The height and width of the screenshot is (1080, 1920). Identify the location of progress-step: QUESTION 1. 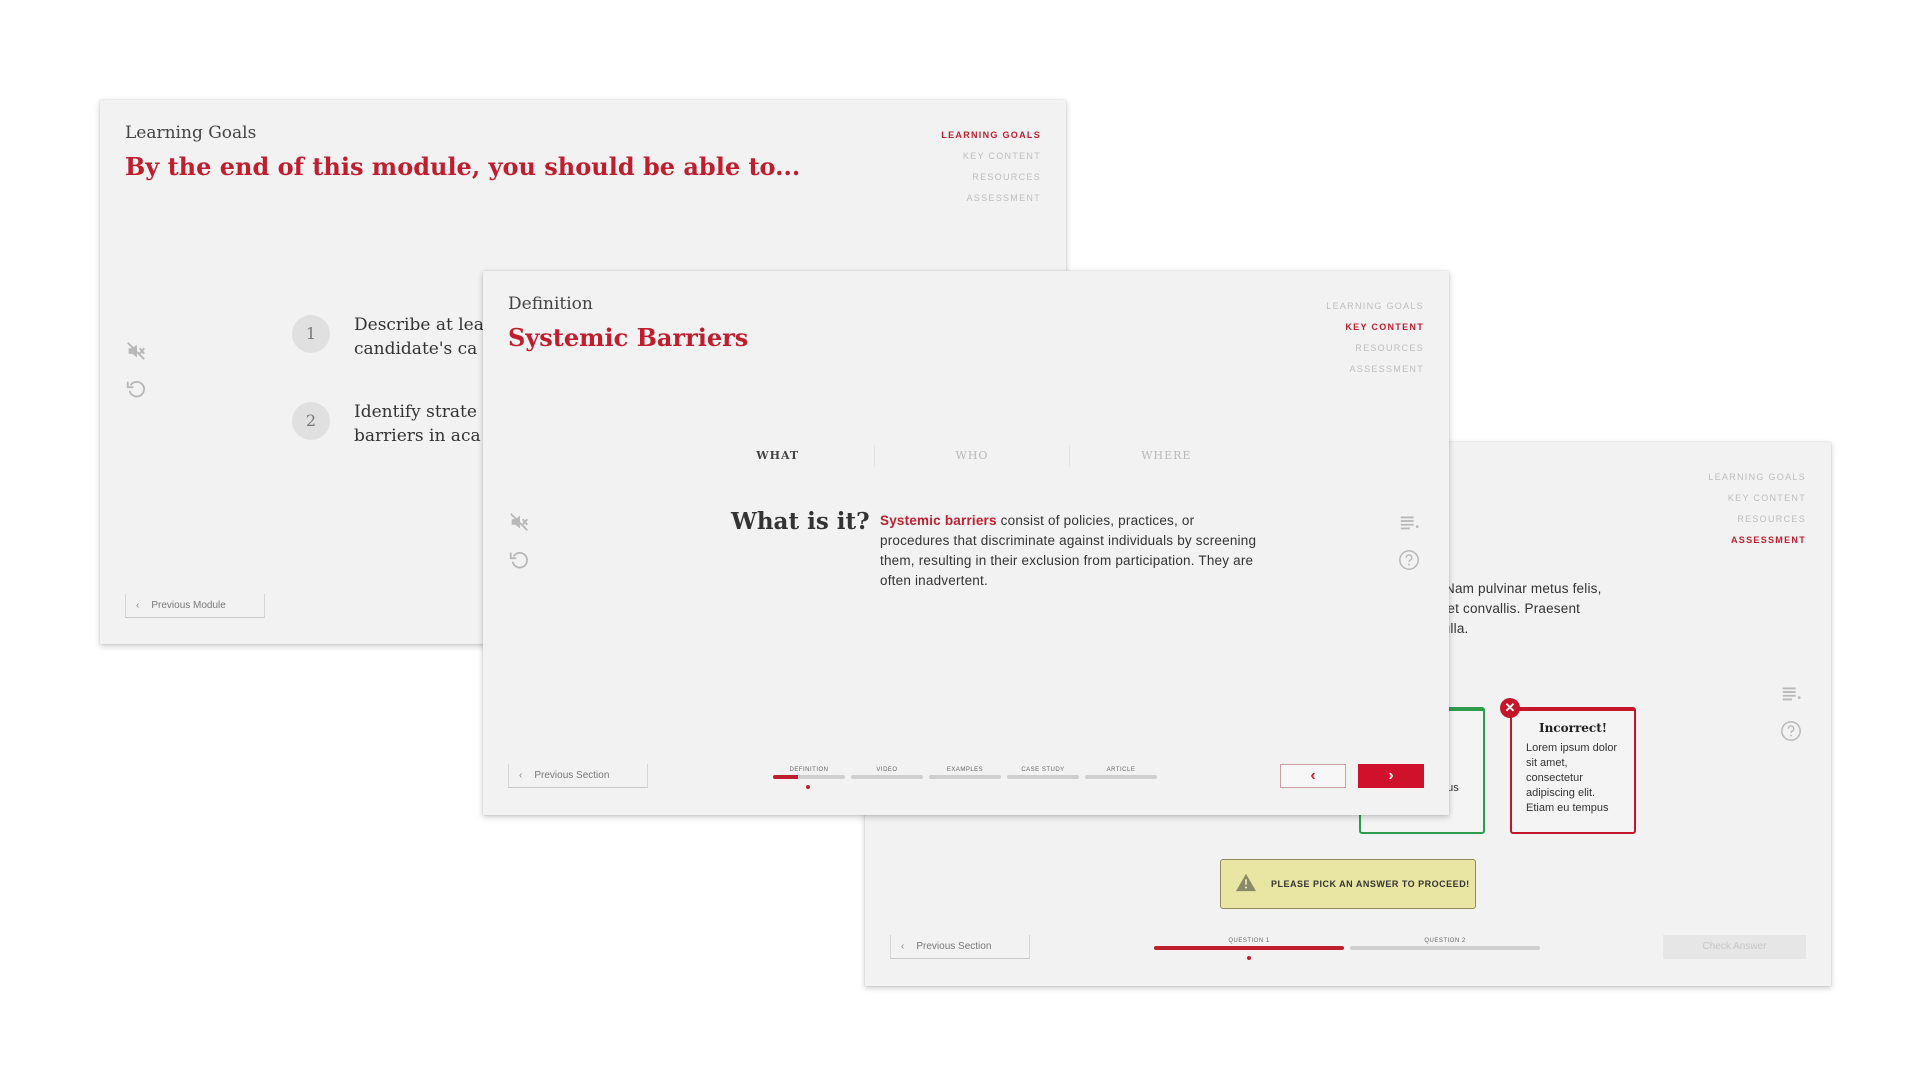
(1249, 943).